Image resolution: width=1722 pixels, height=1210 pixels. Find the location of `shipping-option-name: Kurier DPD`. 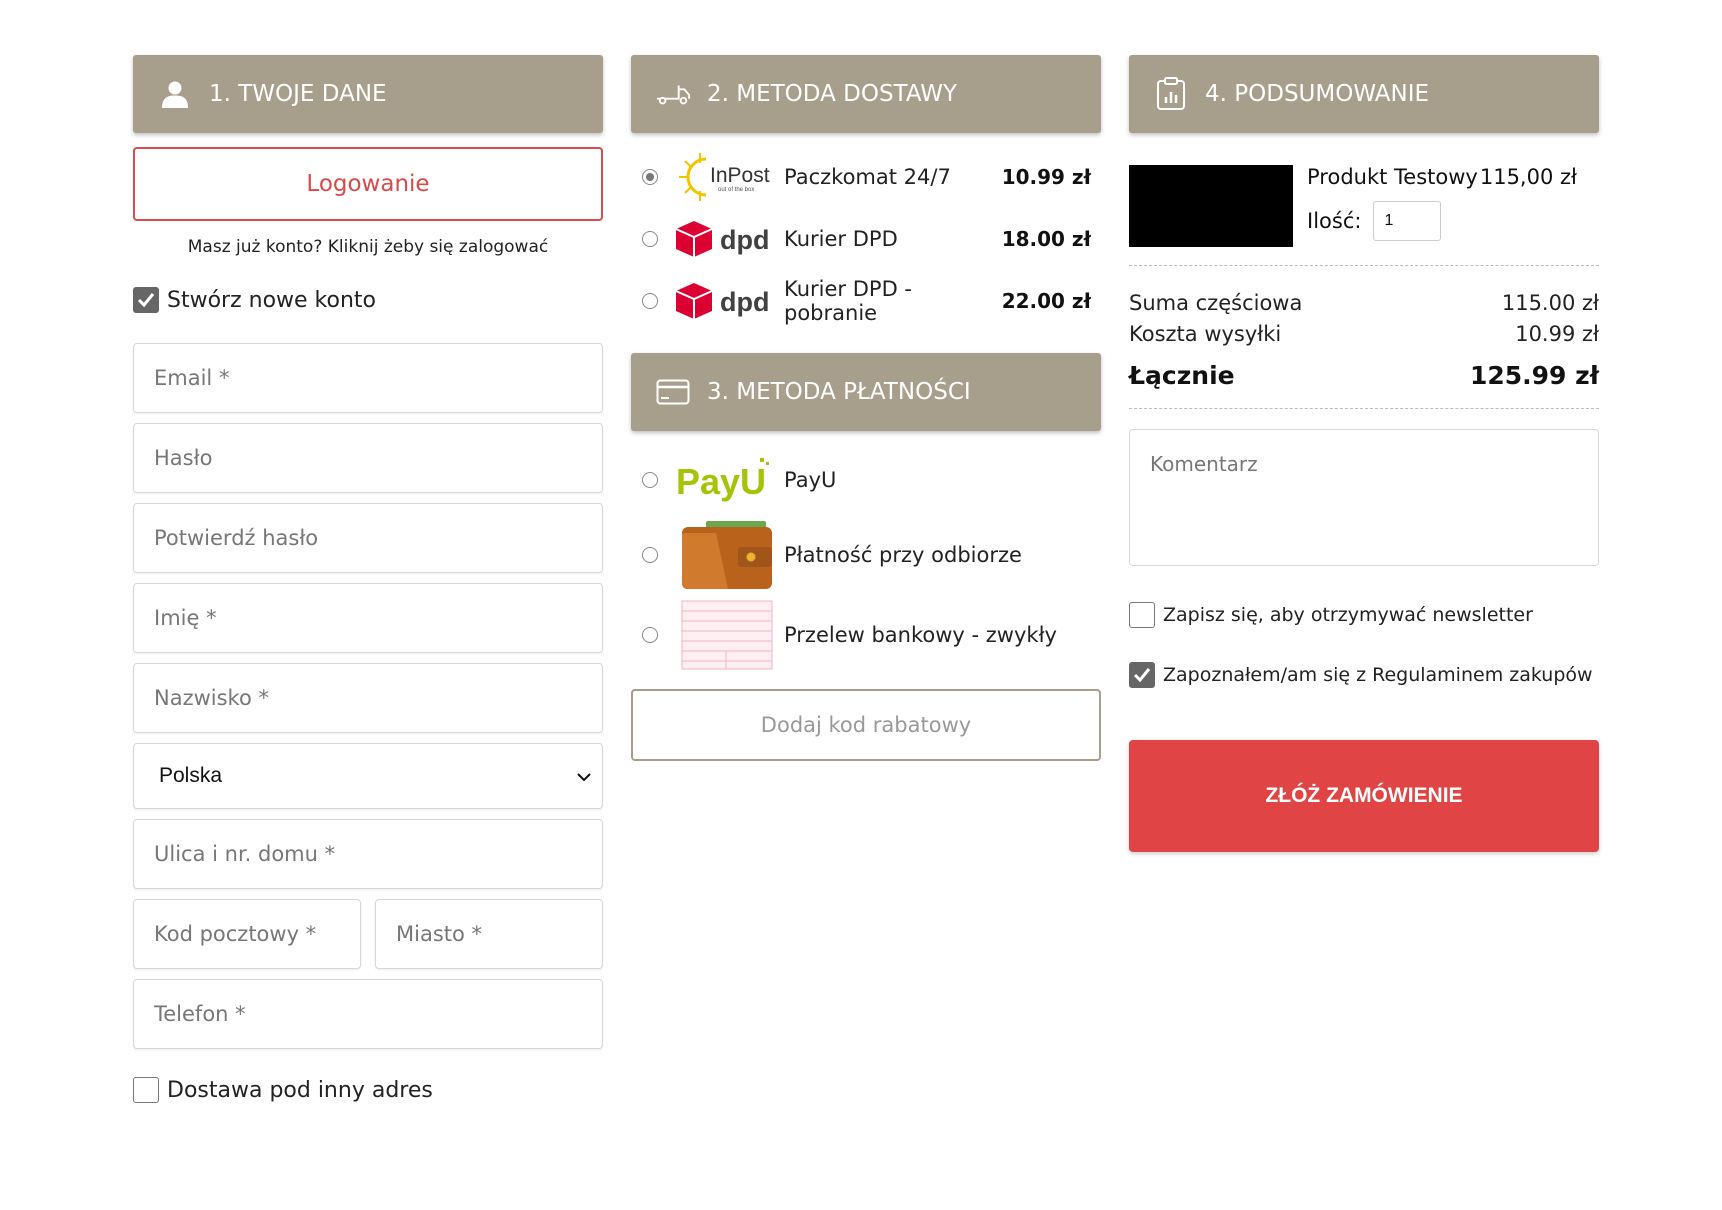

shipping-option-name: Kurier DPD is located at coordinates (841, 239).